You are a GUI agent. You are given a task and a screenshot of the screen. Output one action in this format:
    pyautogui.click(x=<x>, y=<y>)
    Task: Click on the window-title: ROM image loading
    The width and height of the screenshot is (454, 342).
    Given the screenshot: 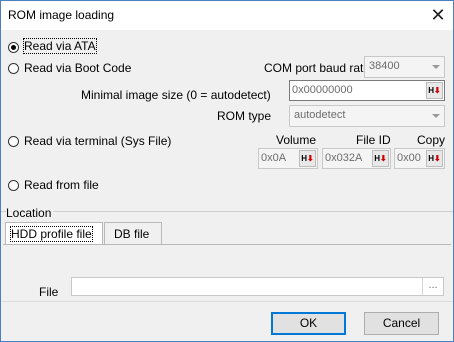 What is the action you would take?
    pyautogui.click(x=61, y=15)
    